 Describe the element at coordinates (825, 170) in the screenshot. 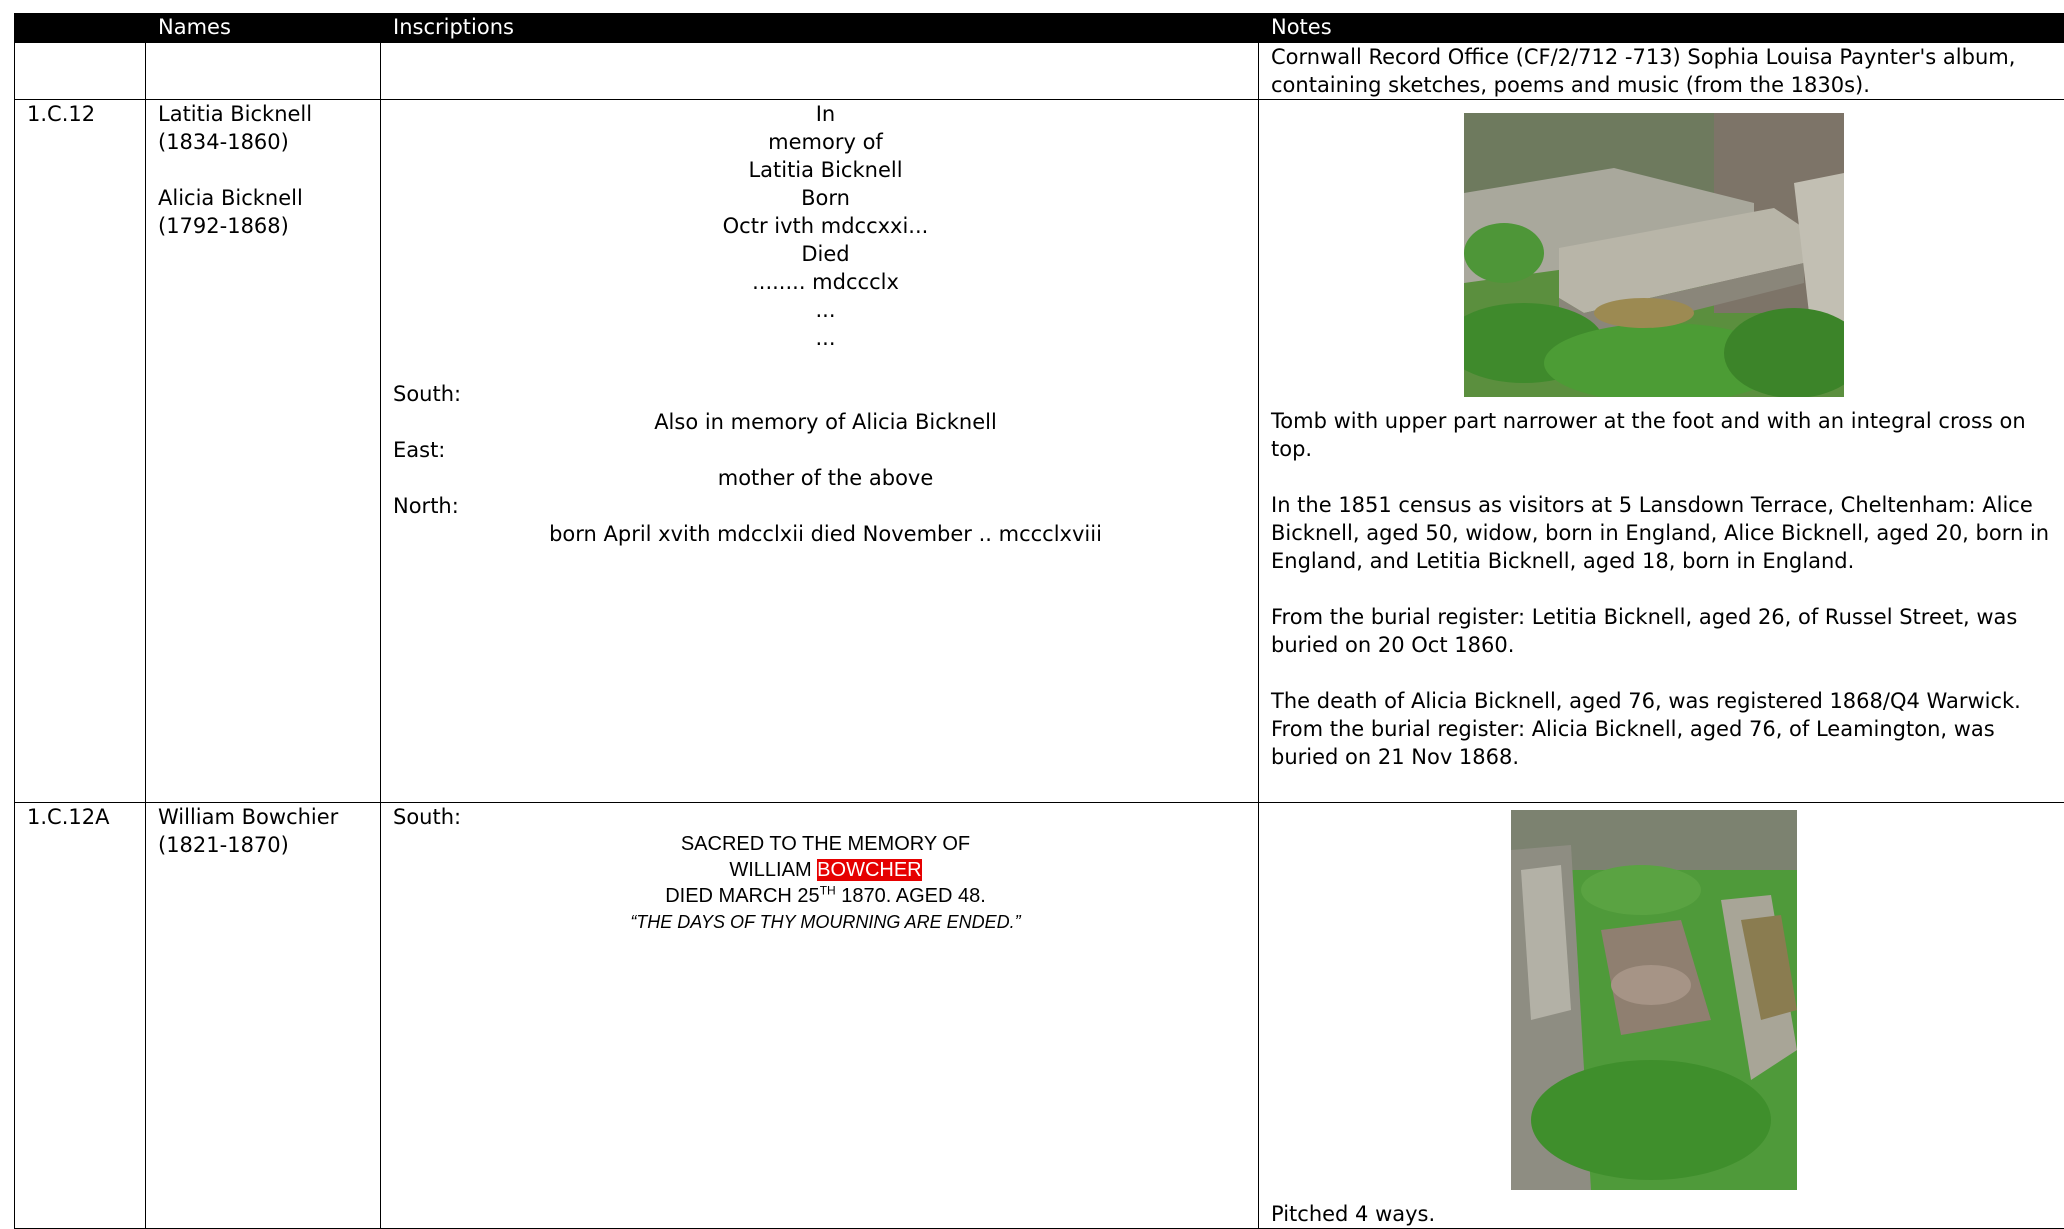

I see `inscription-line: Latitia Bicknell` at that location.